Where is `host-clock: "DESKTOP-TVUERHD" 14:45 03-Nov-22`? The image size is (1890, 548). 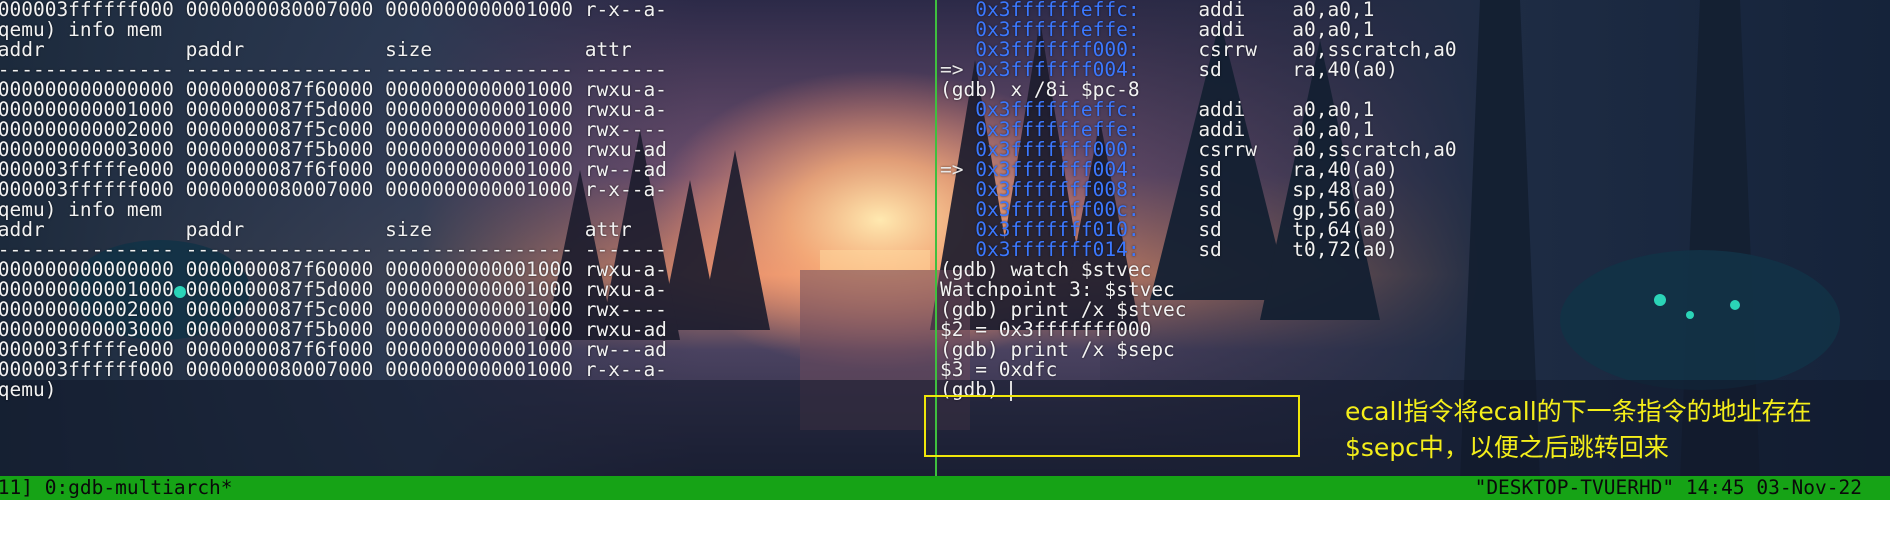 host-clock: "DESKTOP-TVUERHD" 14:45 03-Nov-22 is located at coordinates (1668, 487).